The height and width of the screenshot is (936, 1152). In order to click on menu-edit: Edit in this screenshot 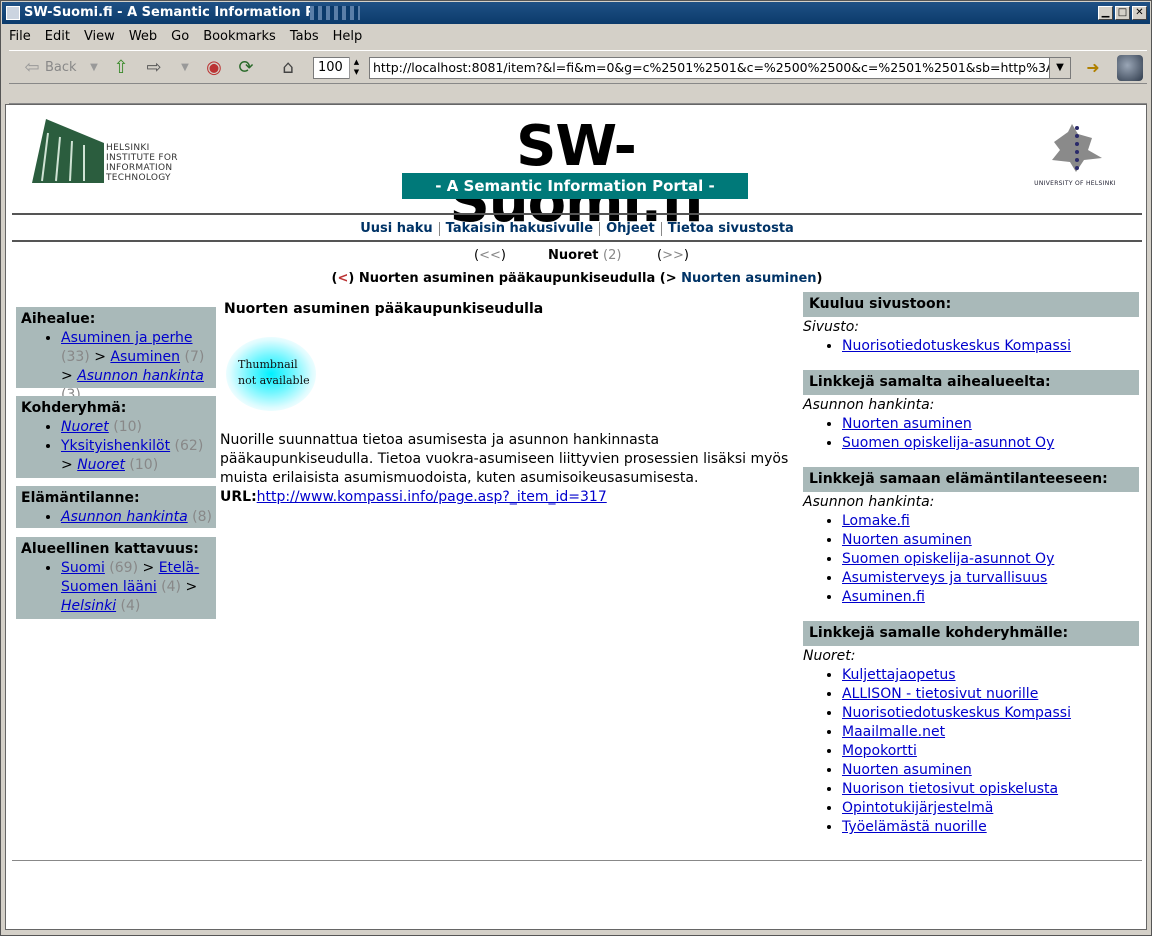, I will do `click(57, 37)`.